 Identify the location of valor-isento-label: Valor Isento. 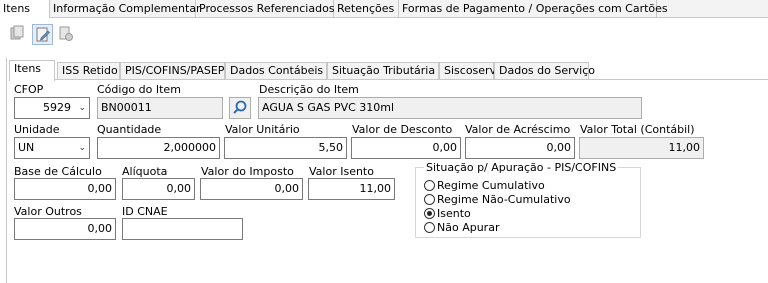
(341, 171).